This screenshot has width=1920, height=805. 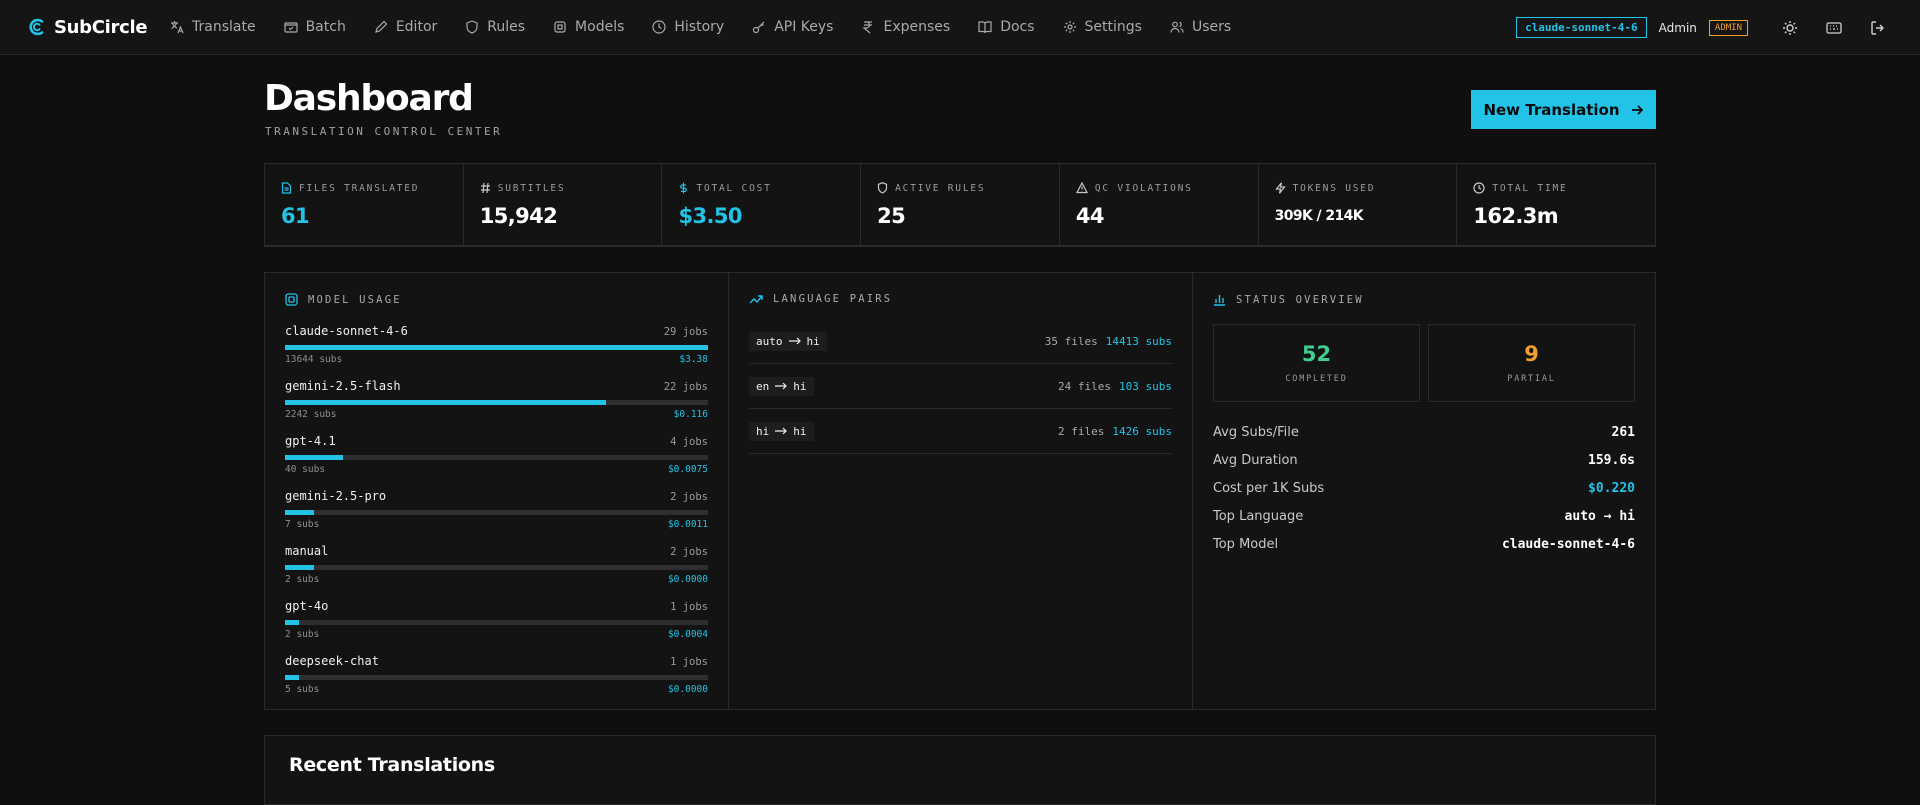 What do you see at coordinates (1258, 516) in the screenshot?
I see `metric-label: Top Language` at bounding box center [1258, 516].